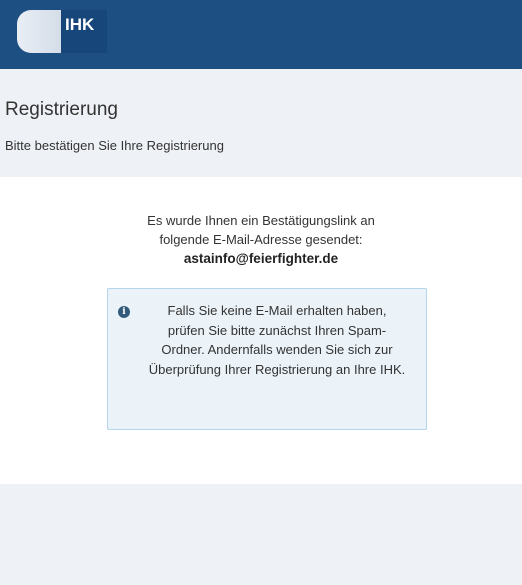 This screenshot has height=585, width=522. What do you see at coordinates (261, 220) in the screenshot?
I see `message-line-1: Es wurde Ihnen ein Bestätigungslink an` at bounding box center [261, 220].